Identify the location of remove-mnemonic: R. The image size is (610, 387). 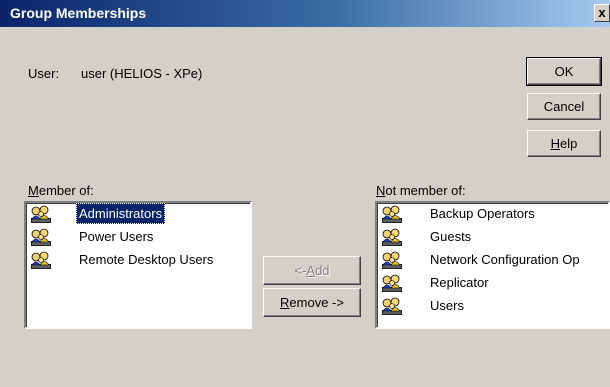
(285, 302).